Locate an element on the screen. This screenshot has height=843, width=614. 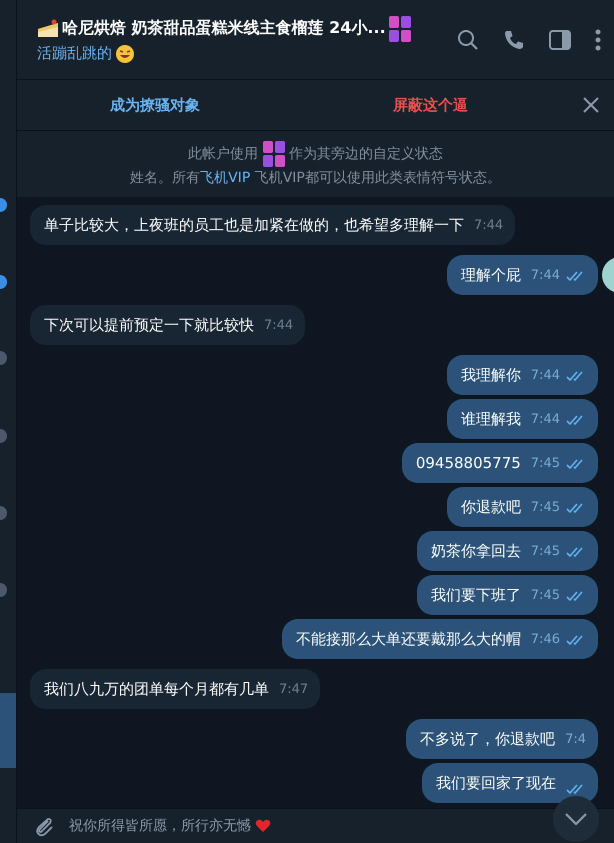
sidebar-icon is located at coordinates (560, 39).